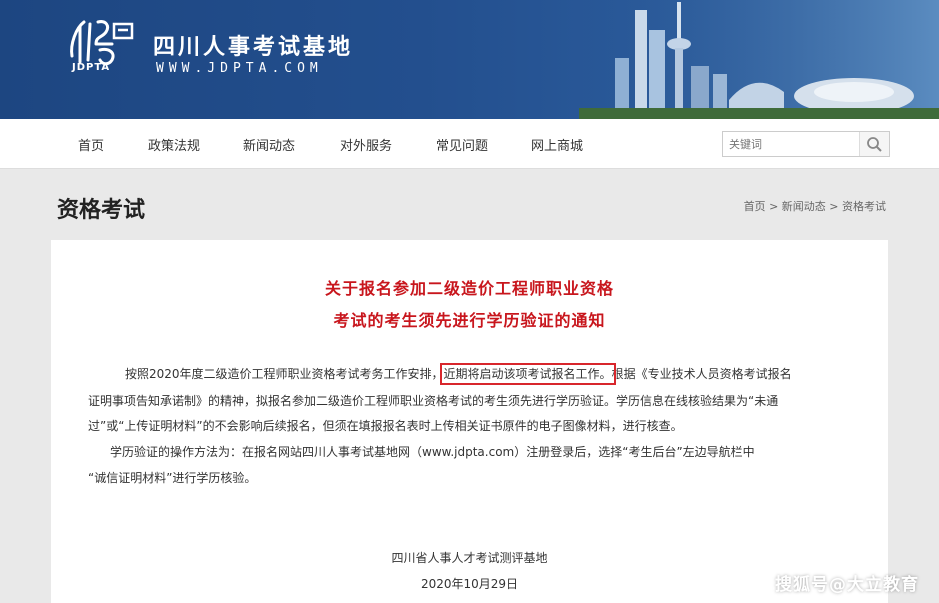 This screenshot has height=603, width=939. I want to click on site-url: WWW.JDPTA.COM, so click(239, 68).